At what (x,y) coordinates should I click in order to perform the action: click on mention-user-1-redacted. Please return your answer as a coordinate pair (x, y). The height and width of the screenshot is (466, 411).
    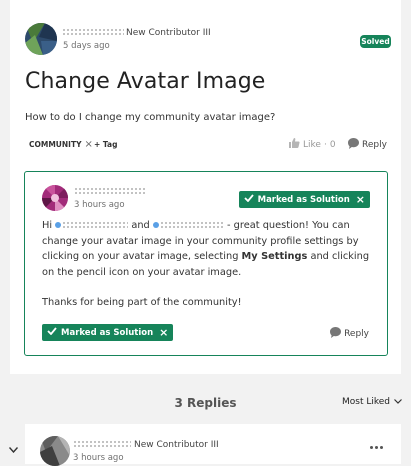
    Looking at the image, I should click on (95, 225).